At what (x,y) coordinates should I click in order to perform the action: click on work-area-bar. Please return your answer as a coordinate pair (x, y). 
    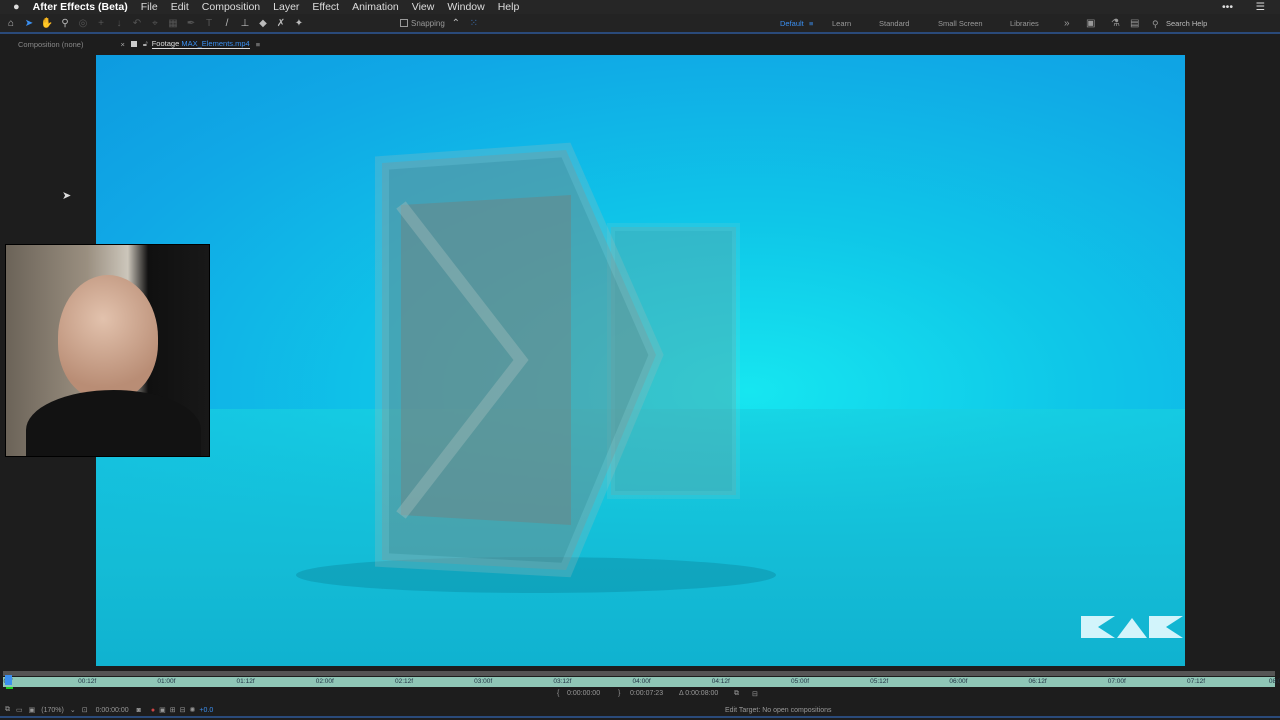
    Looking at the image, I should click on (639, 673).